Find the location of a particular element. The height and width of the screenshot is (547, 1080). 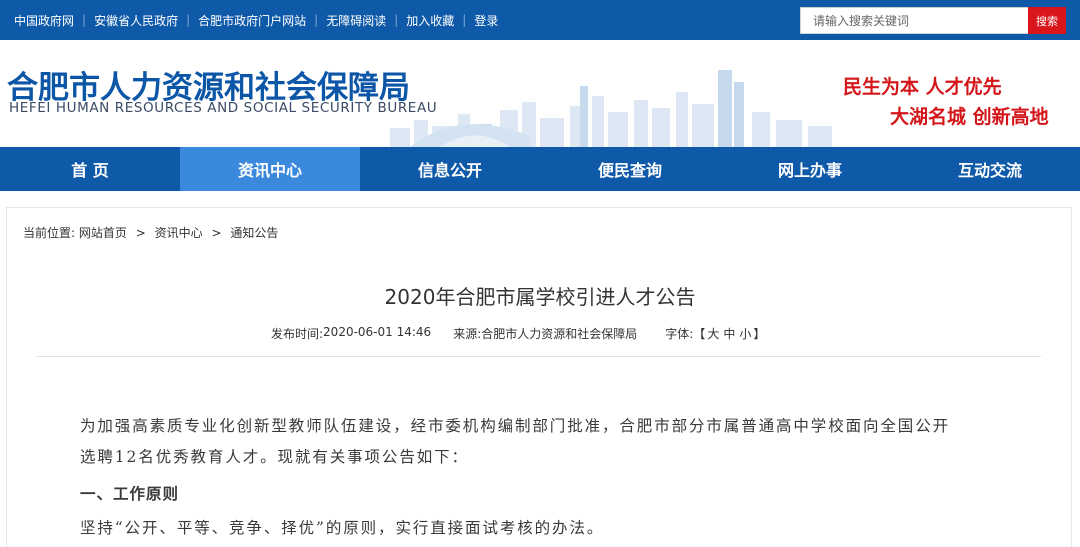

link-accessibility: 无障碍阅读 is located at coordinates (356, 20).